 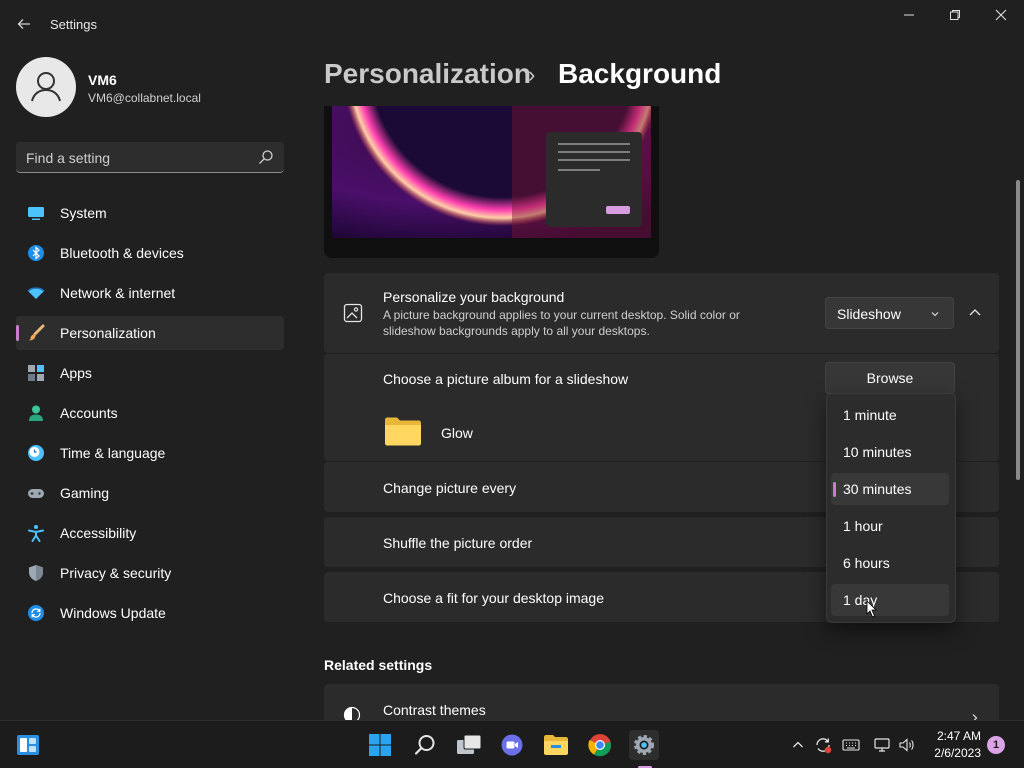 I want to click on preview-window-mockup, so click(x=594, y=179).